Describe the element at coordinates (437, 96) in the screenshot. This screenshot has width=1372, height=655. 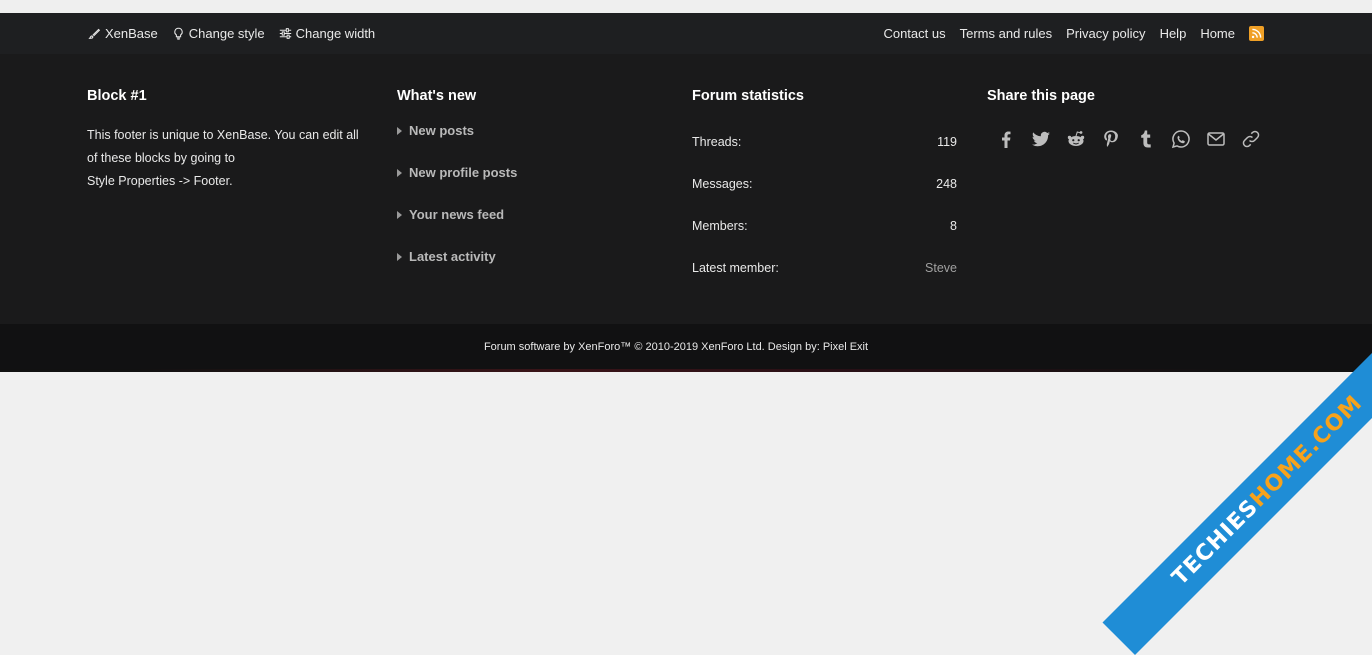
I see `whats-new-title: What's new` at that location.